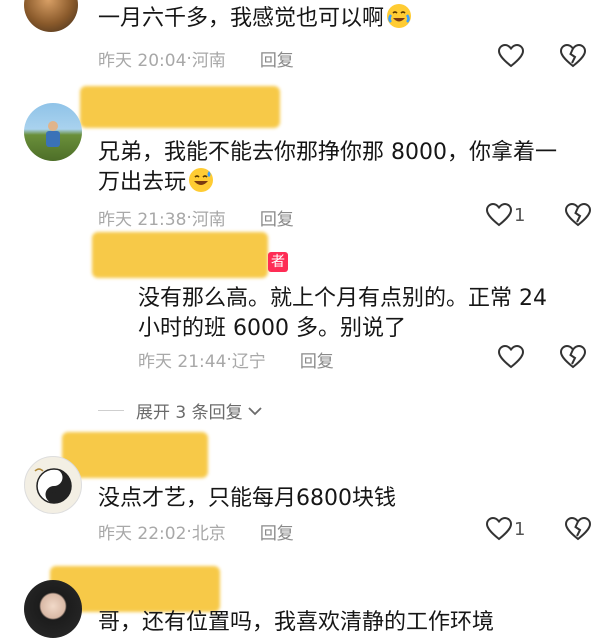 This screenshot has width=613, height=640. I want to click on comment-text: 哥，还有位置吗，我喜欢清静的工作环境, so click(296, 622).